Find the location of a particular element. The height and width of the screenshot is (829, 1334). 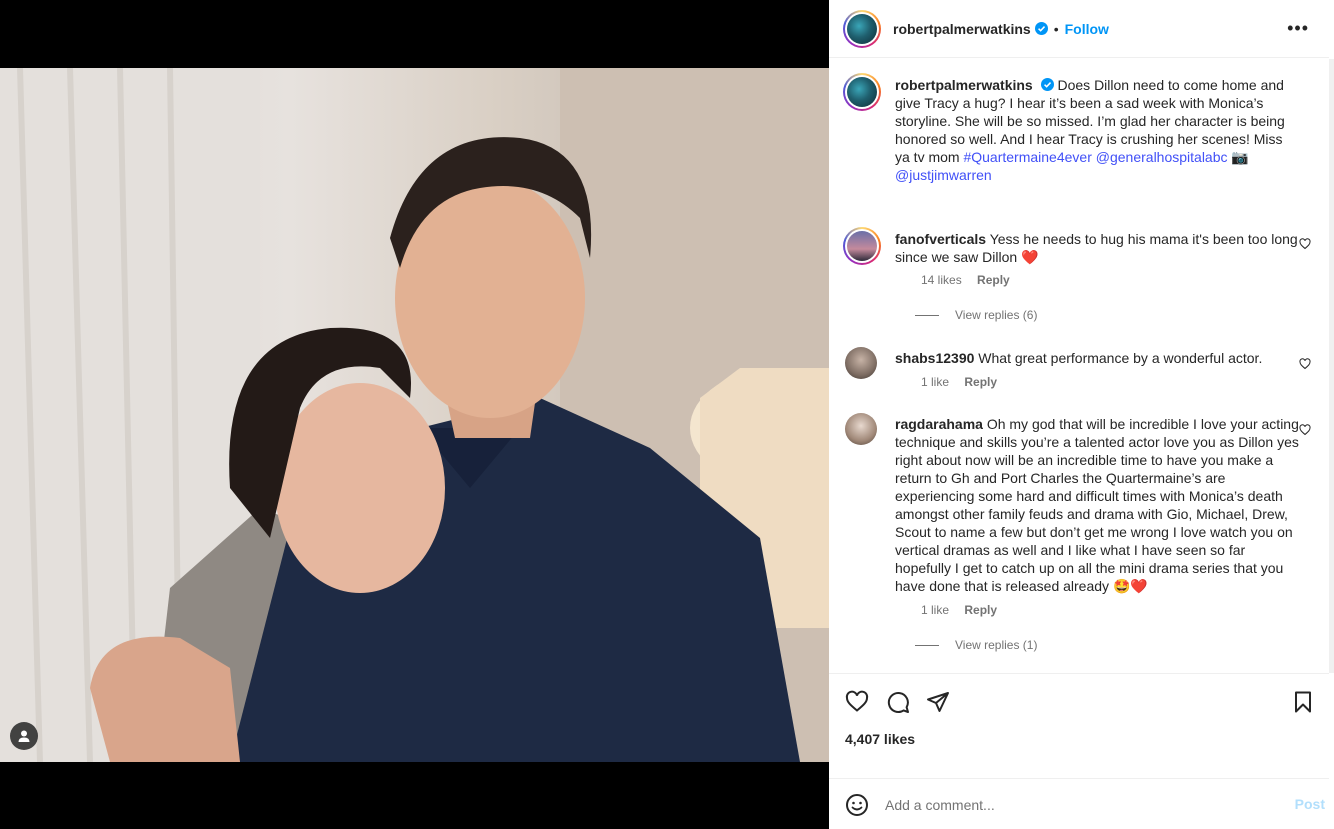

tag-people-button is located at coordinates (24, 736).